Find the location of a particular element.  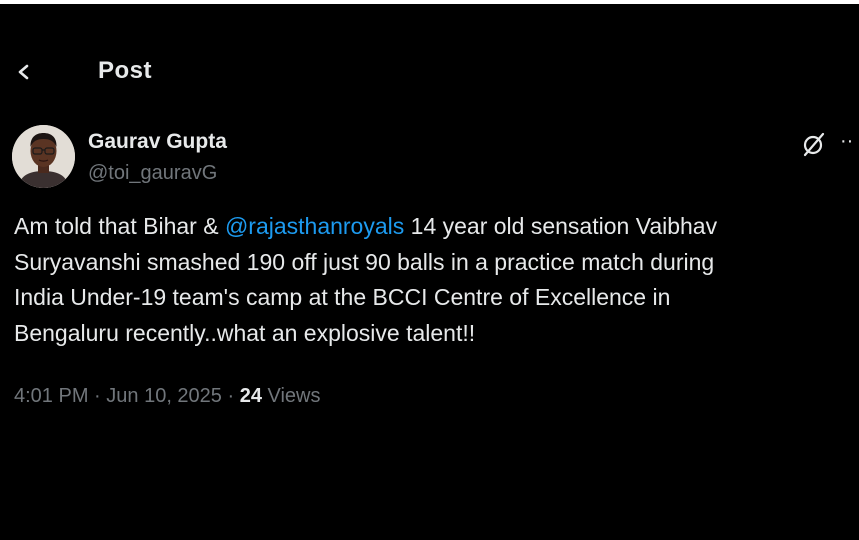

back-button is located at coordinates (24, 72).